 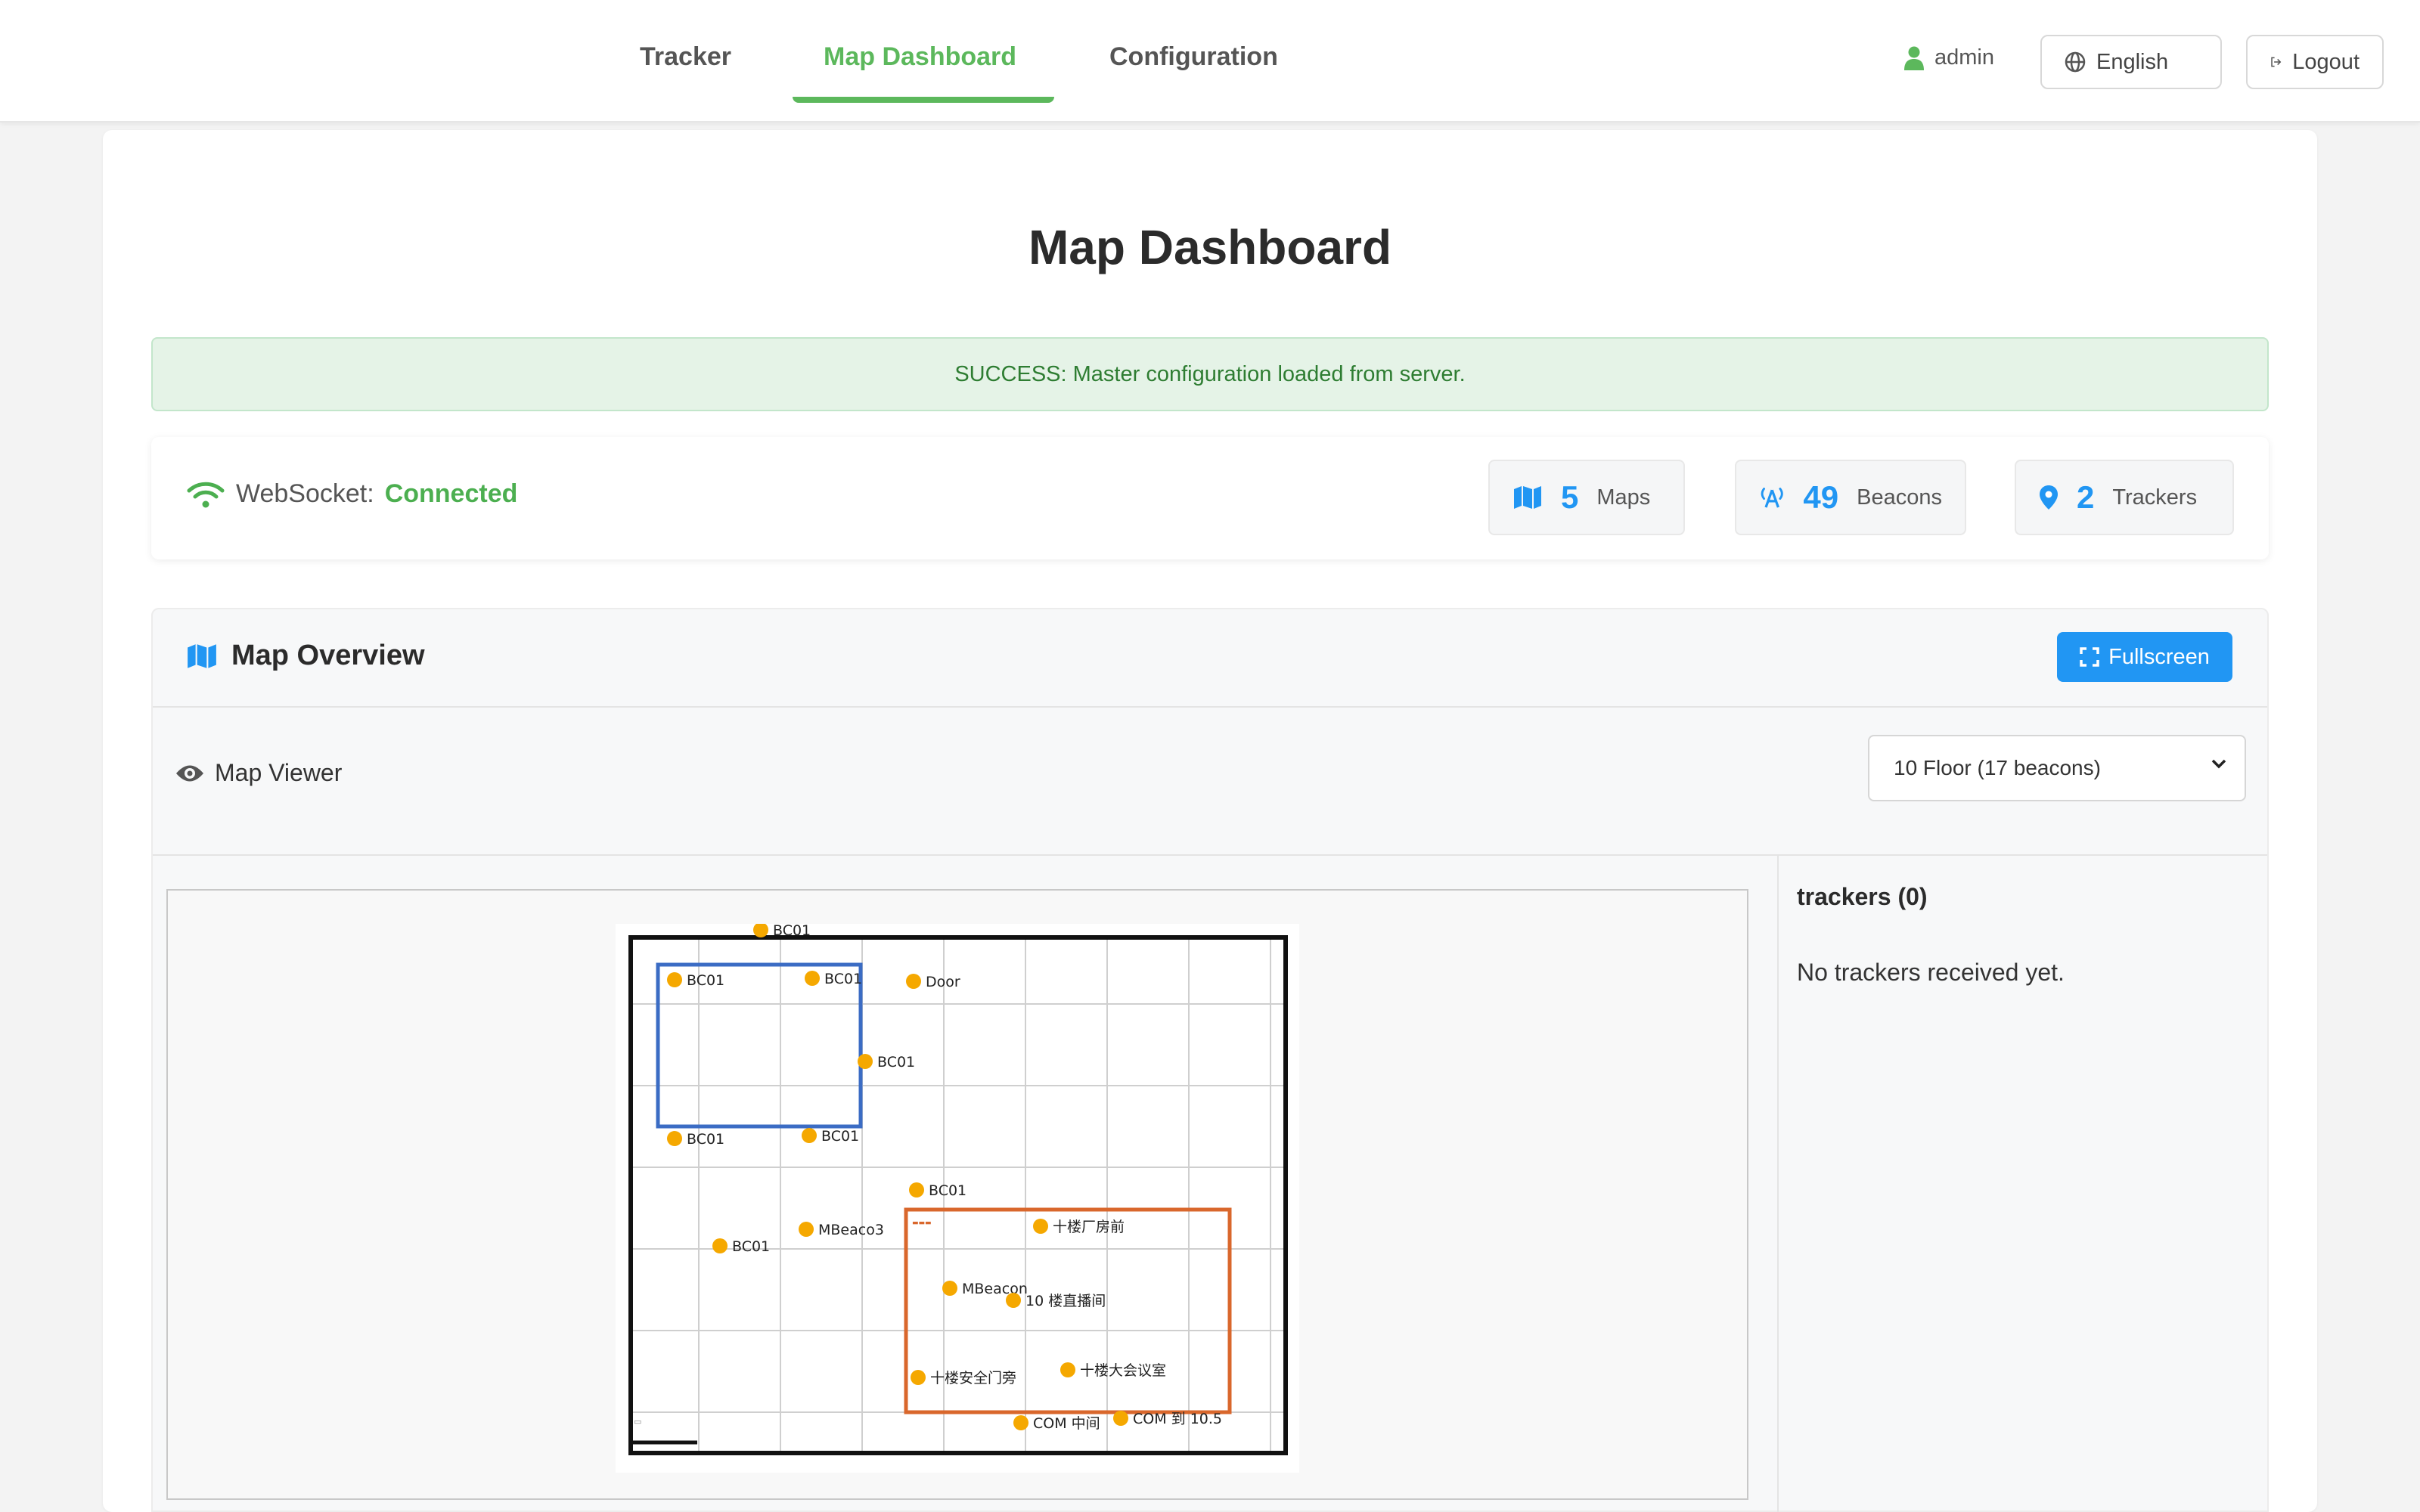 What do you see at coordinates (2276, 62) in the screenshot?
I see `sign-out-icon` at bounding box center [2276, 62].